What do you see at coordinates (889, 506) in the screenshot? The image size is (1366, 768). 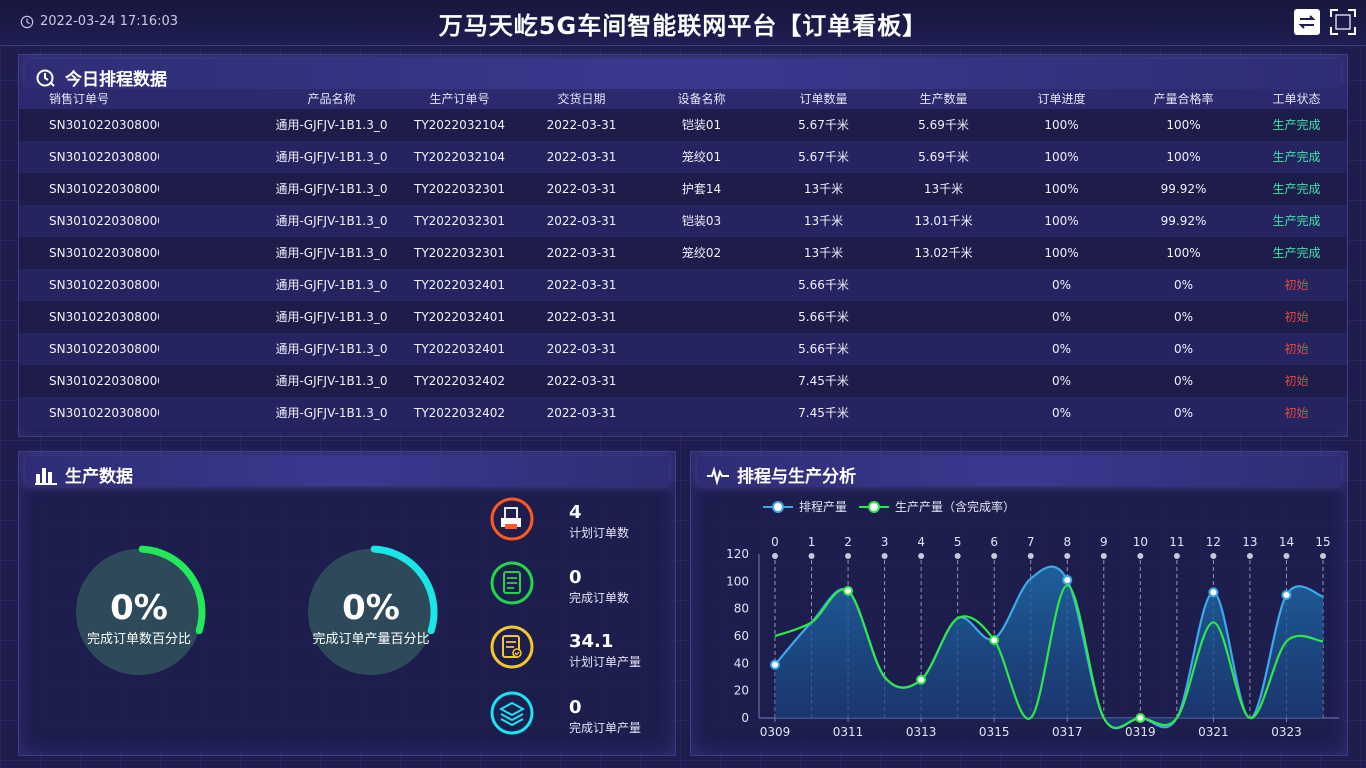 I see `chart-legend: 排程产量 生产产量（含完成率）` at bounding box center [889, 506].